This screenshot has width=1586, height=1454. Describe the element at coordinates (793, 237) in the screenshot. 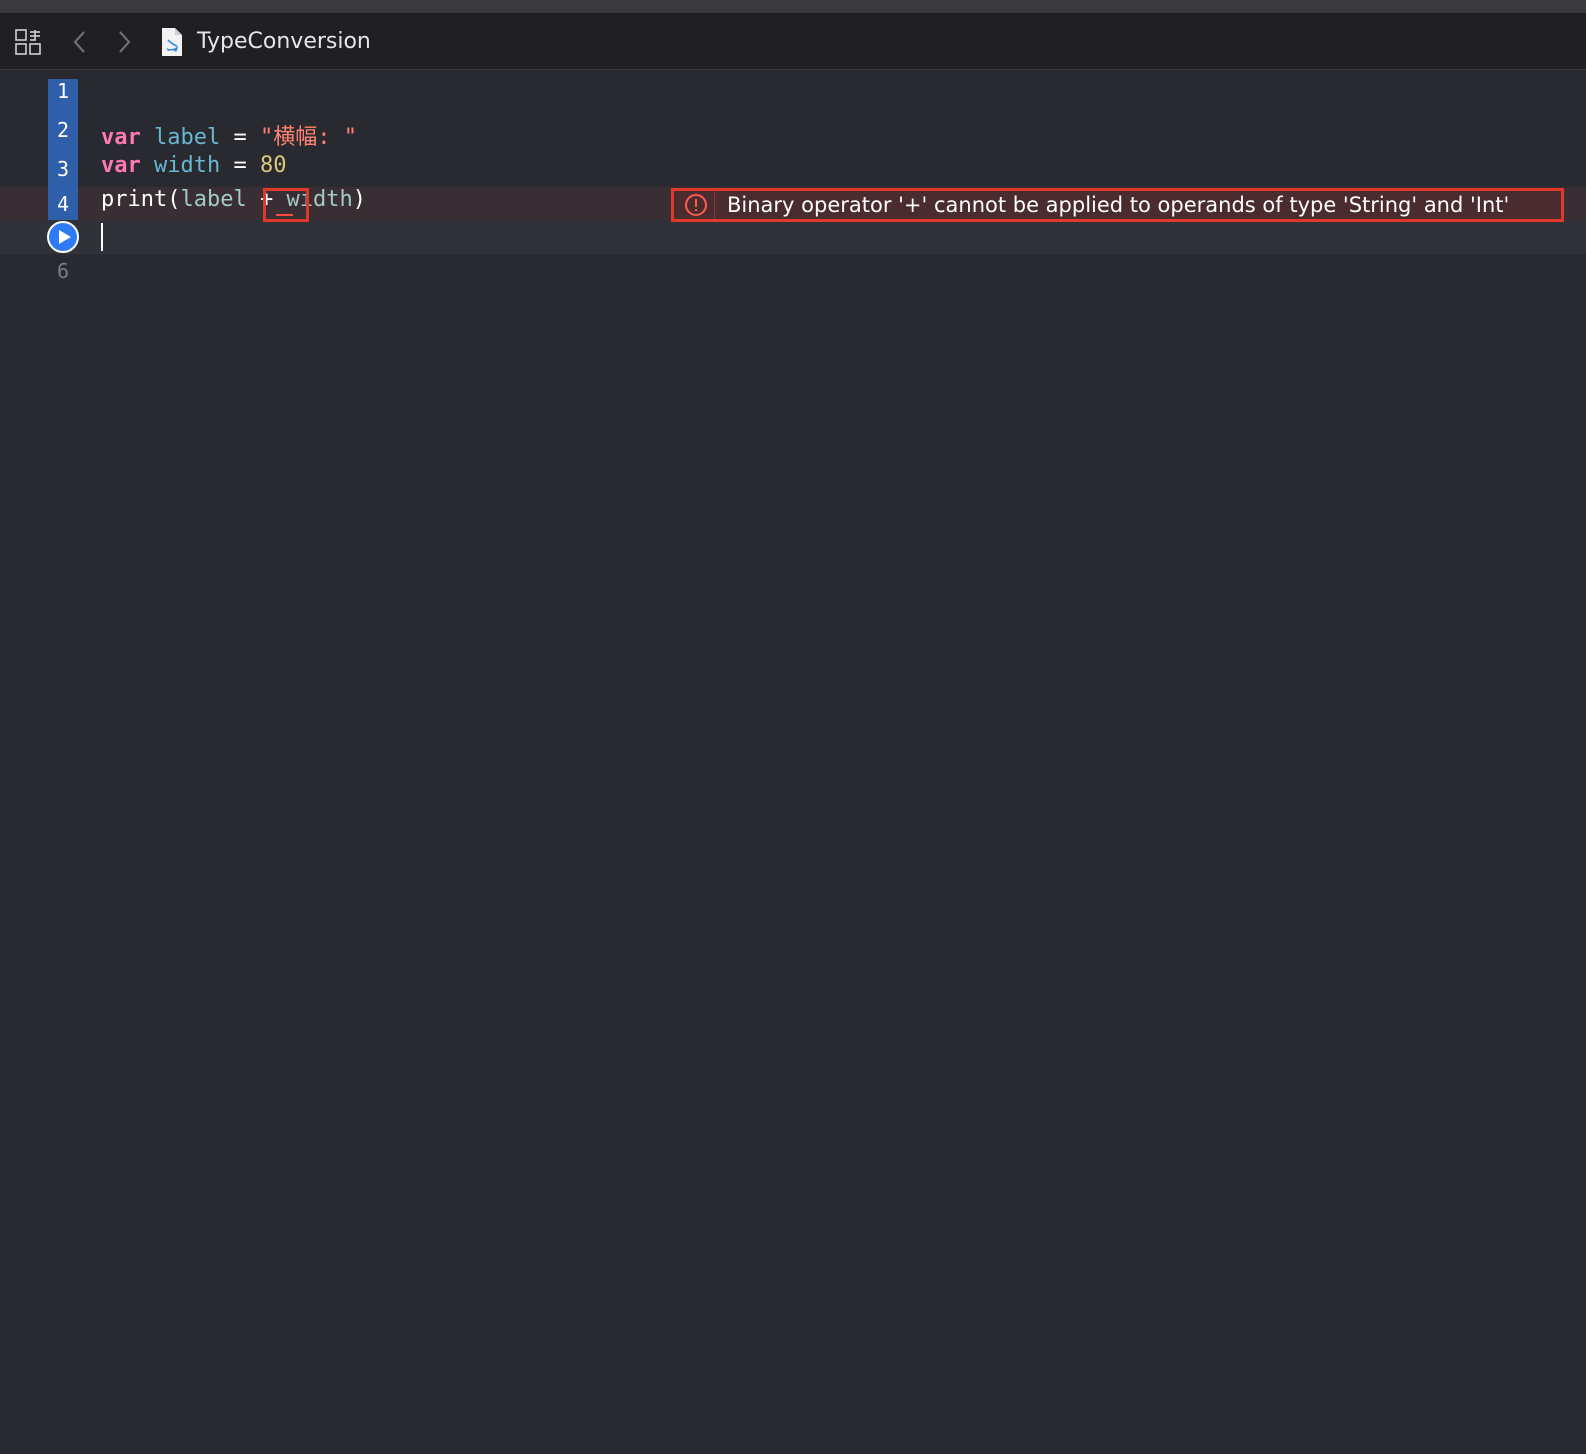

I see `current-line-highlight` at that location.